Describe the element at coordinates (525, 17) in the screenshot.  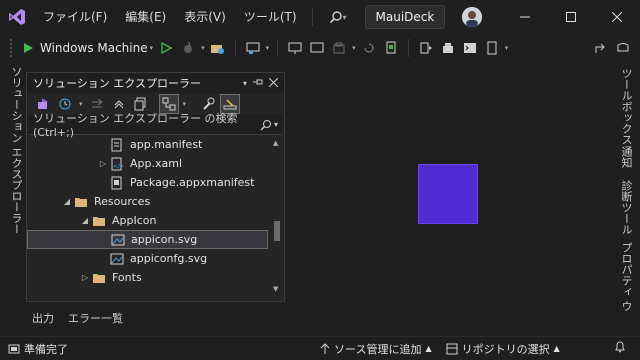
I see `minimize-button` at that location.